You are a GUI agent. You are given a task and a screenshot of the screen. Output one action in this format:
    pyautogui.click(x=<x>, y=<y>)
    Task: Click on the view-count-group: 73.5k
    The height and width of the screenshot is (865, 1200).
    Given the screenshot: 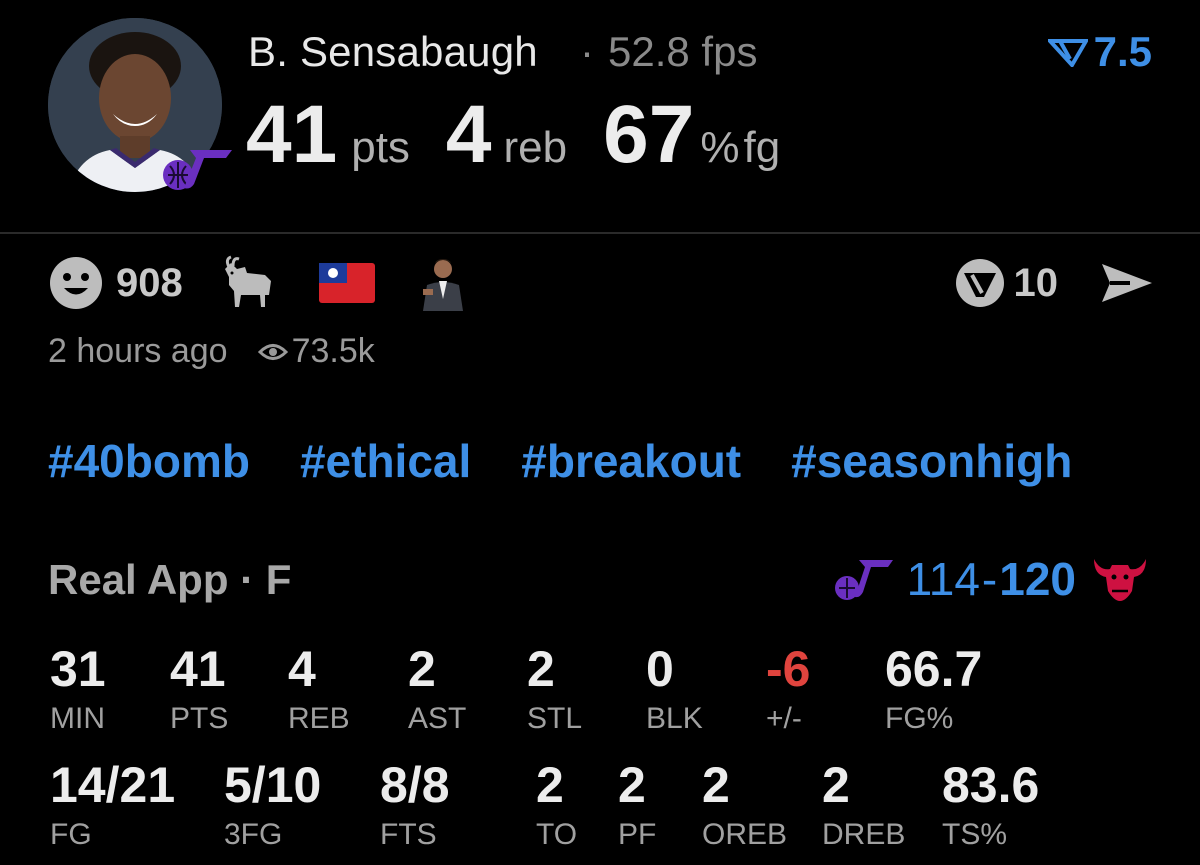 What is the action you would take?
    pyautogui.click(x=316, y=351)
    